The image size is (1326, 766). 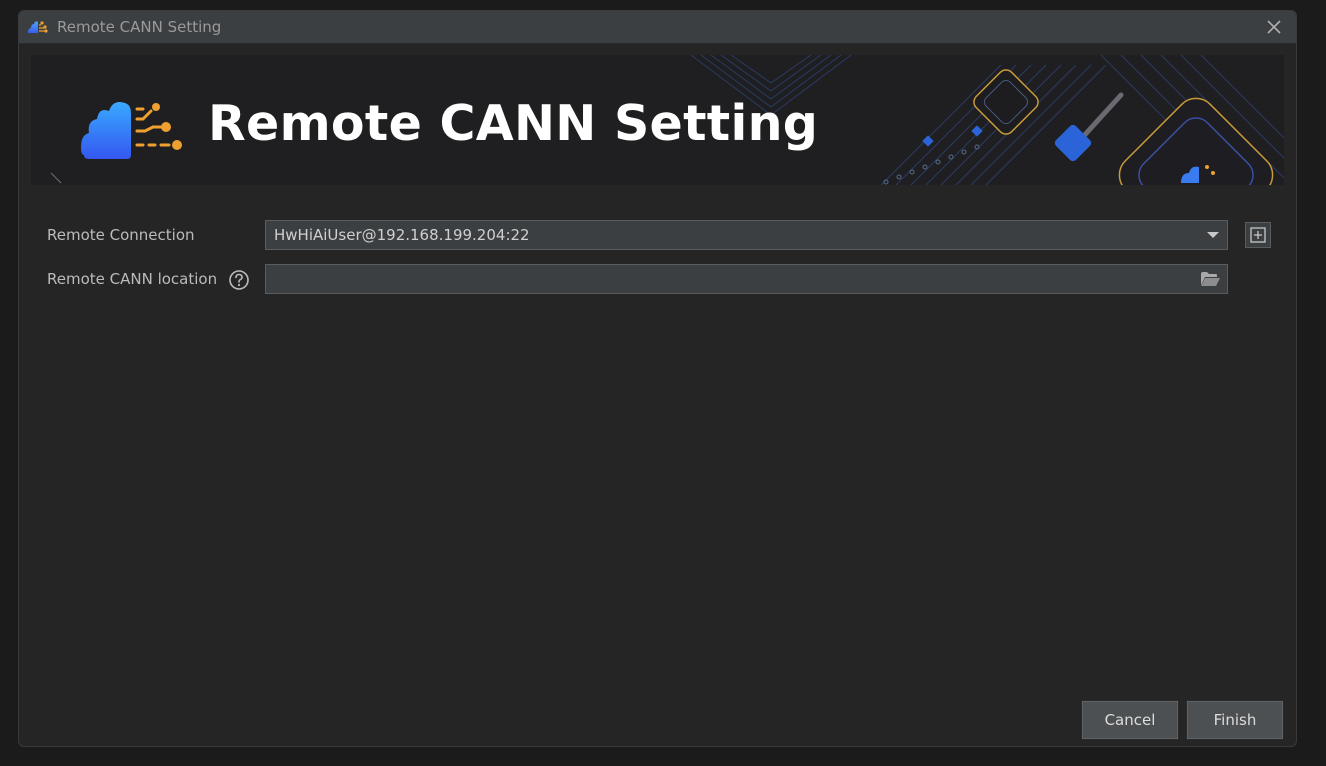 I want to click on window-title: Remote CANN Setting, so click(x=139, y=27).